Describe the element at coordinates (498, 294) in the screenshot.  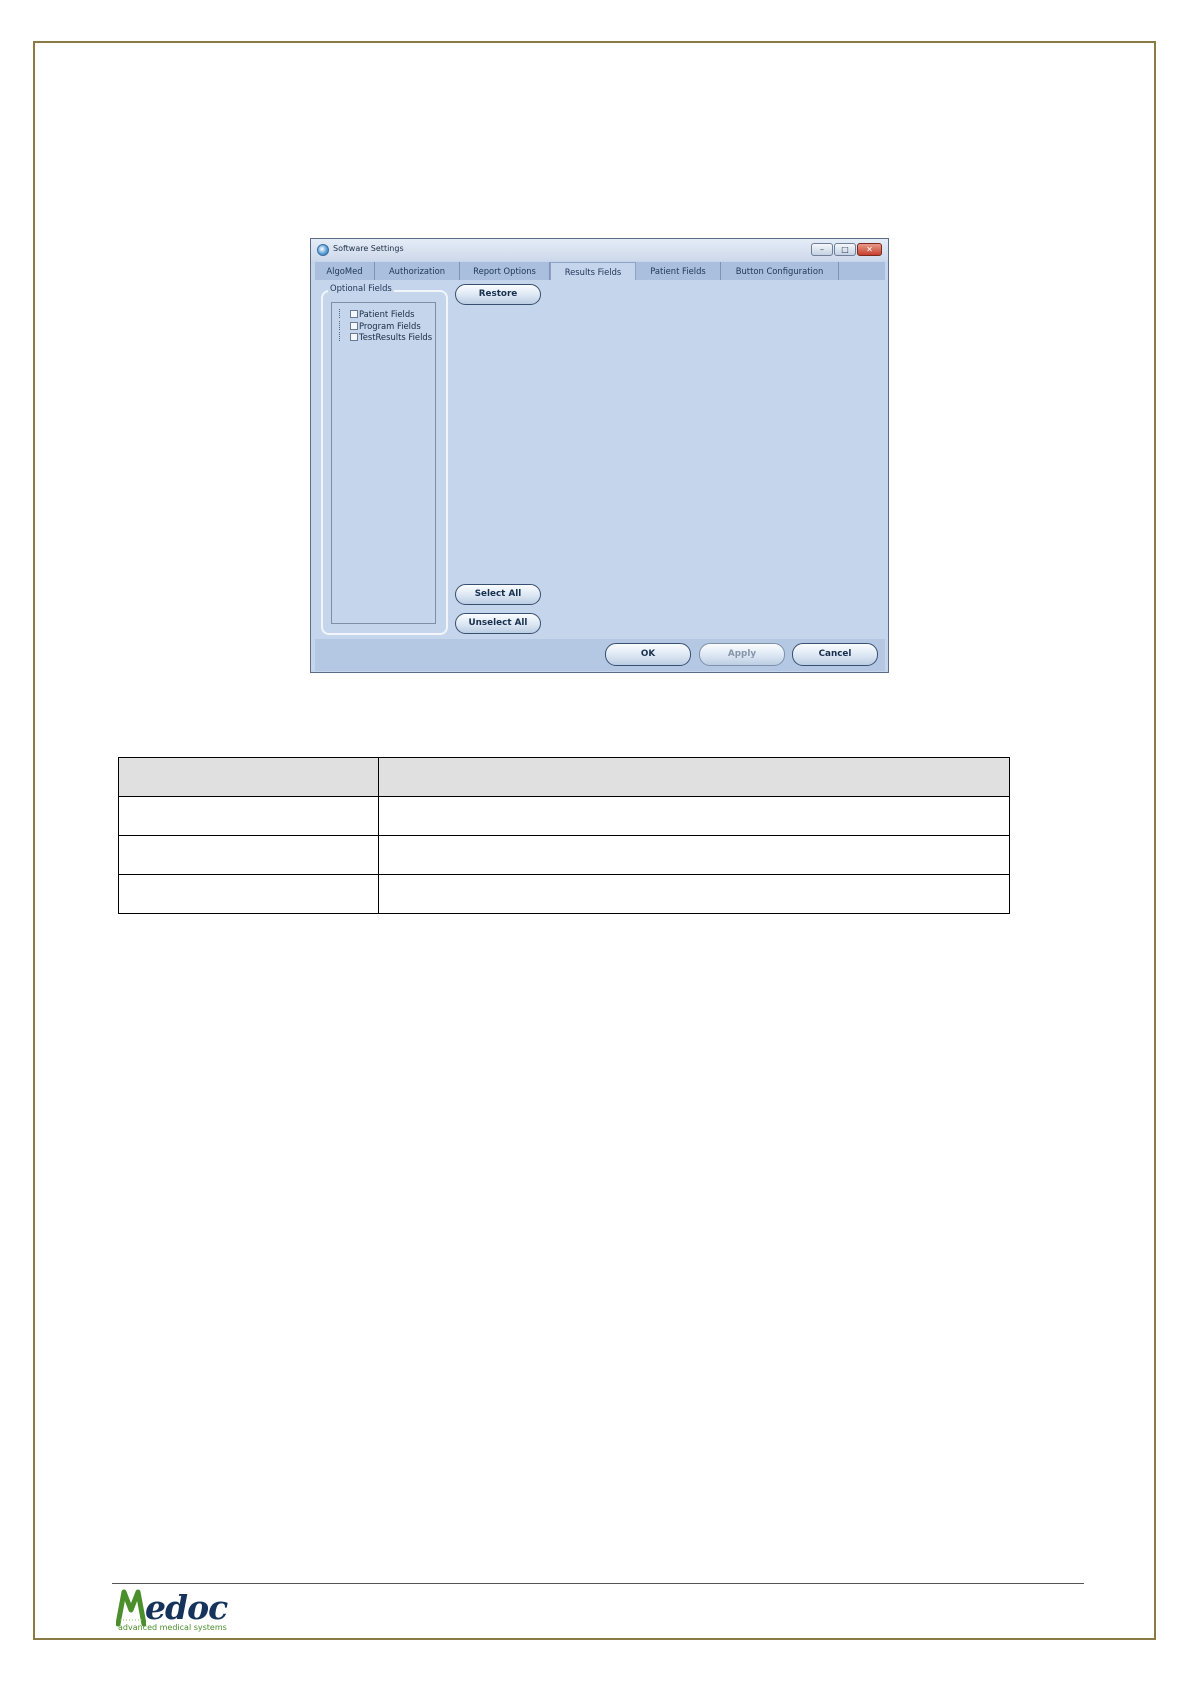
I see `restore-button: Restore` at that location.